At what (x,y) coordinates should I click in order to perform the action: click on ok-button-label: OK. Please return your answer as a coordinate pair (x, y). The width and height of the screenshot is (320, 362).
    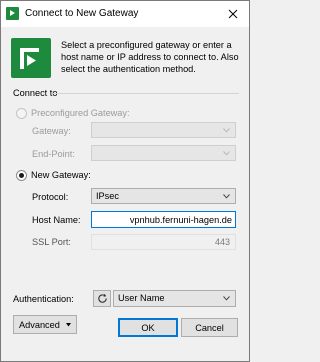
    Looking at the image, I should click on (148, 327).